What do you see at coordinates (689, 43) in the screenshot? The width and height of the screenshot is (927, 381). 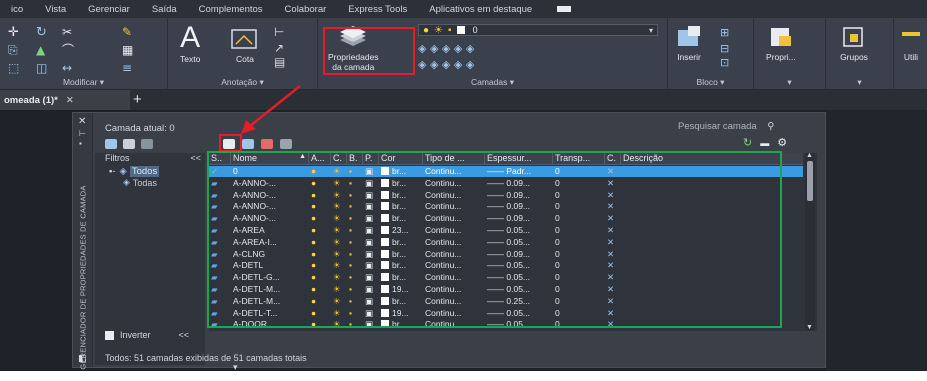 I see `inserir-button: Inserir` at bounding box center [689, 43].